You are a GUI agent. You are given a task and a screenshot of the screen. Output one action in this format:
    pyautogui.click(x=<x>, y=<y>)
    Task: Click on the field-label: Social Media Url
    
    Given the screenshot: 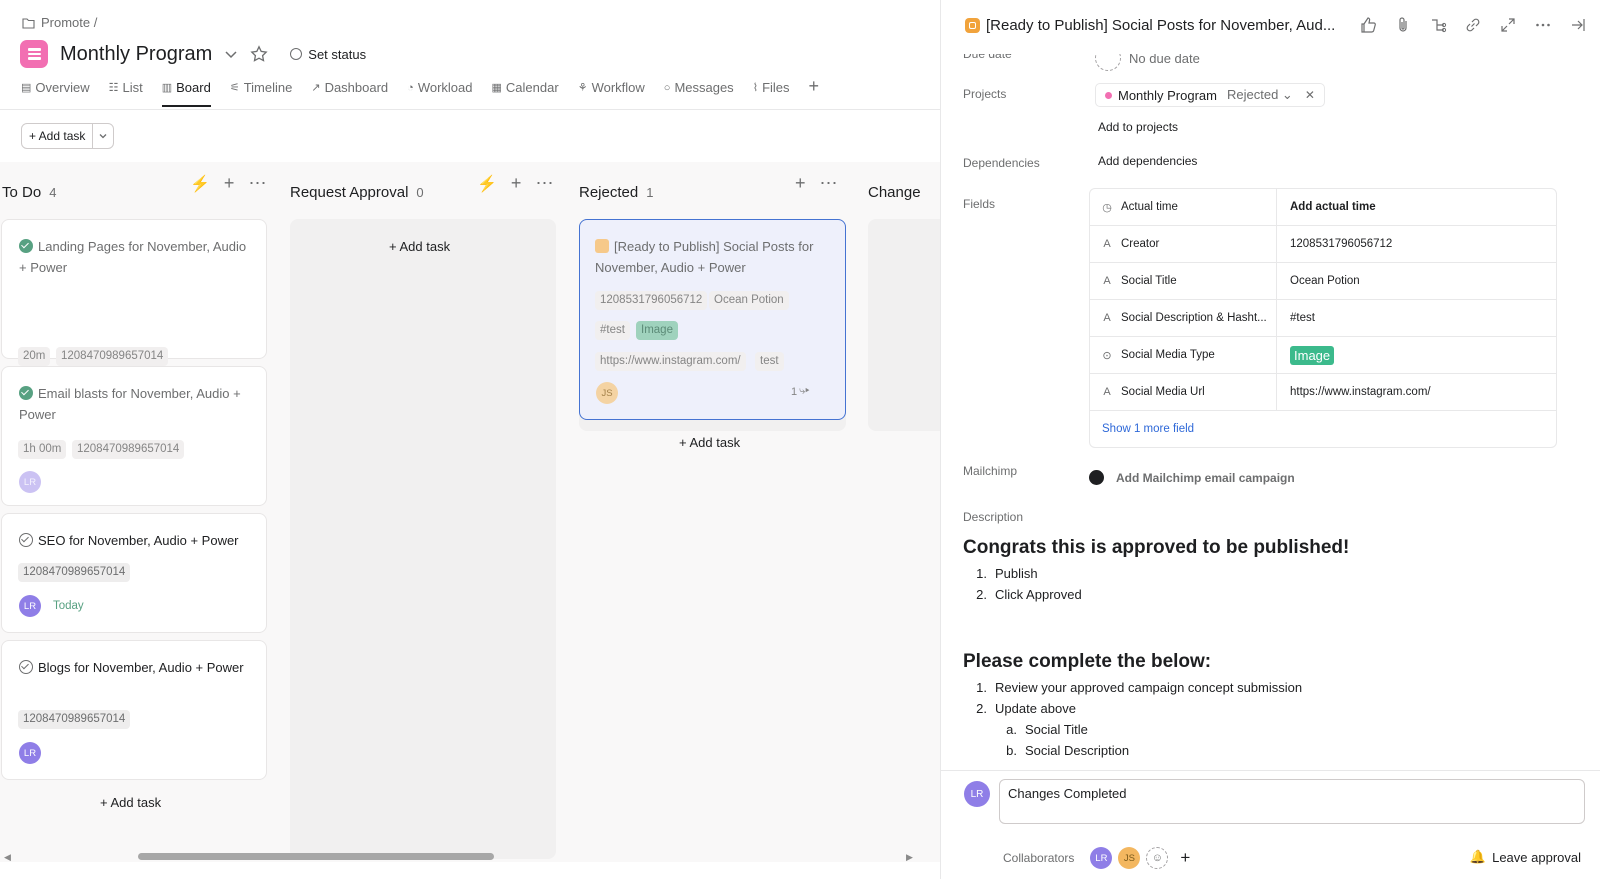 What is the action you would take?
    pyautogui.click(x=1163, y=392)
    